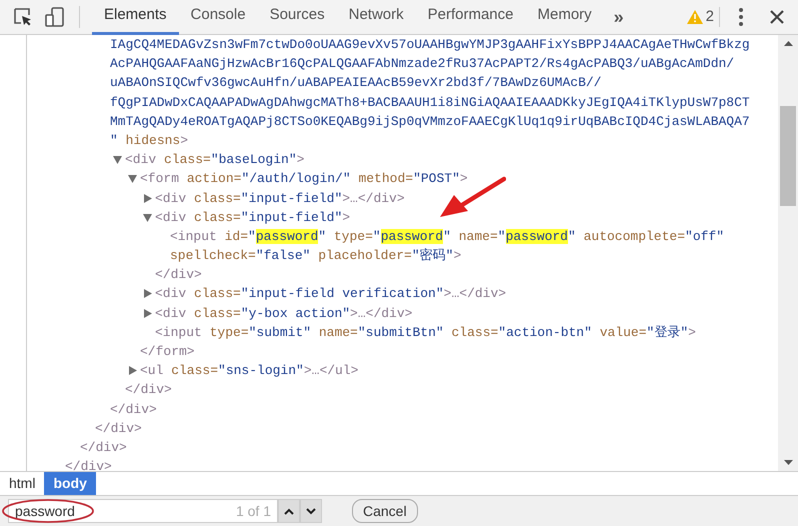 Image resolution: width=798 pixels, height=526 pixels. I want to click on code-line: <div class="input-field">…</div>, so click(280, 198).